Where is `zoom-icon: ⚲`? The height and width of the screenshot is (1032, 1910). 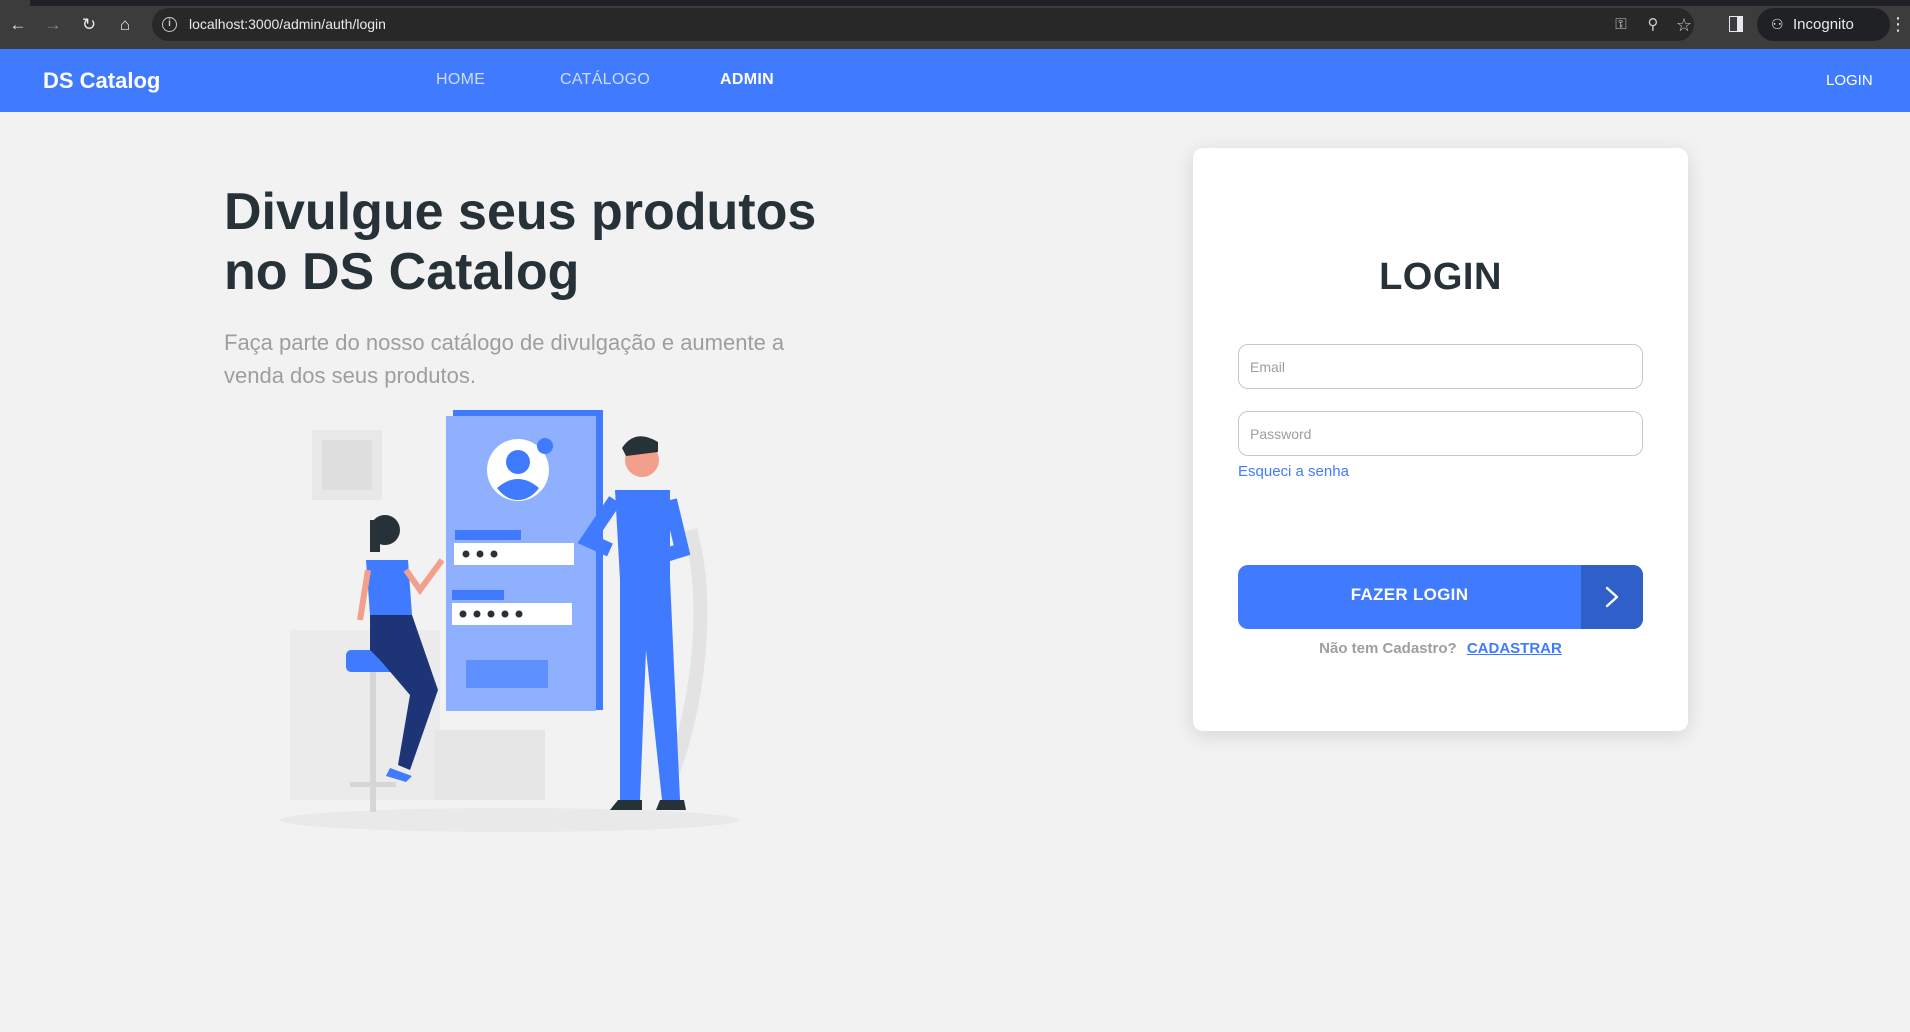
zoom-icon: ⚲ is located at coordinates (1653, 25).